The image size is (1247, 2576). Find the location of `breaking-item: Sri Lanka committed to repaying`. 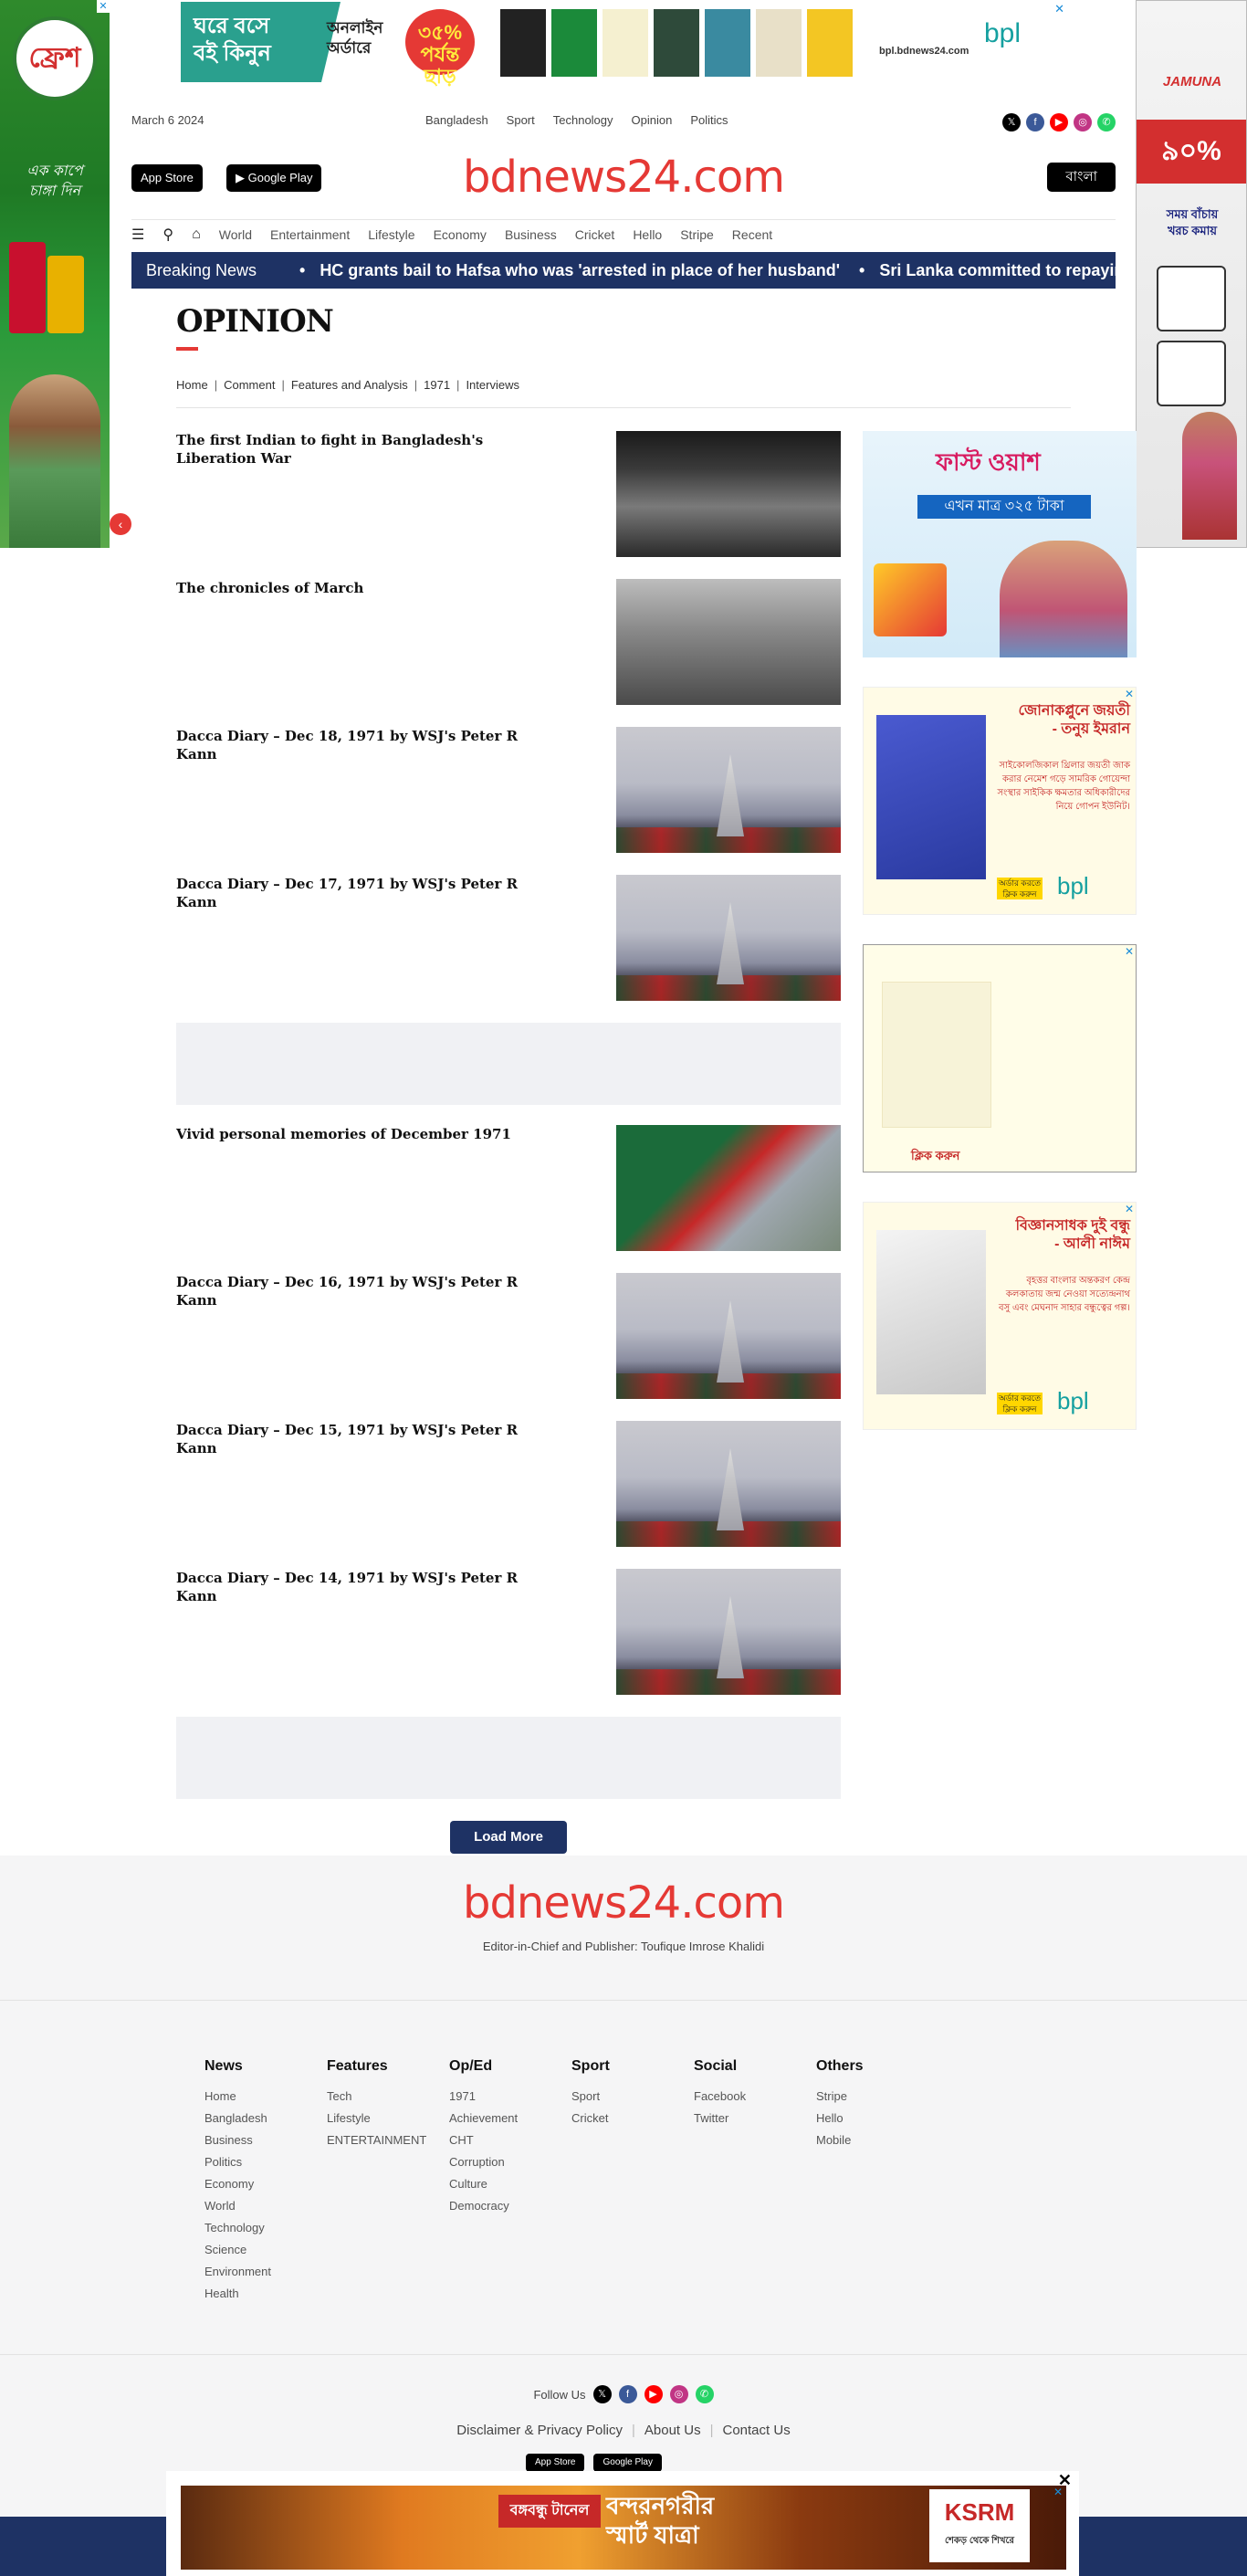

breaking-item: Sri Lanka committed to repaying is located at coordinates (997, 270).